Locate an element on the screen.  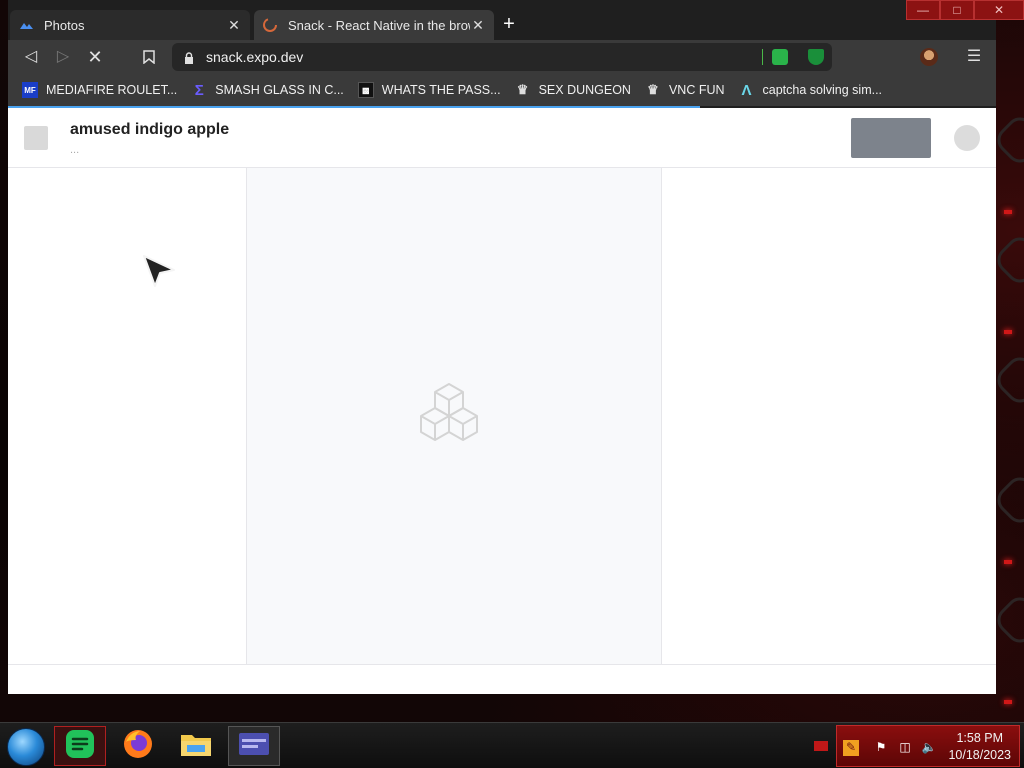
network-icon: ◫ is located at coordinates (905, 748).